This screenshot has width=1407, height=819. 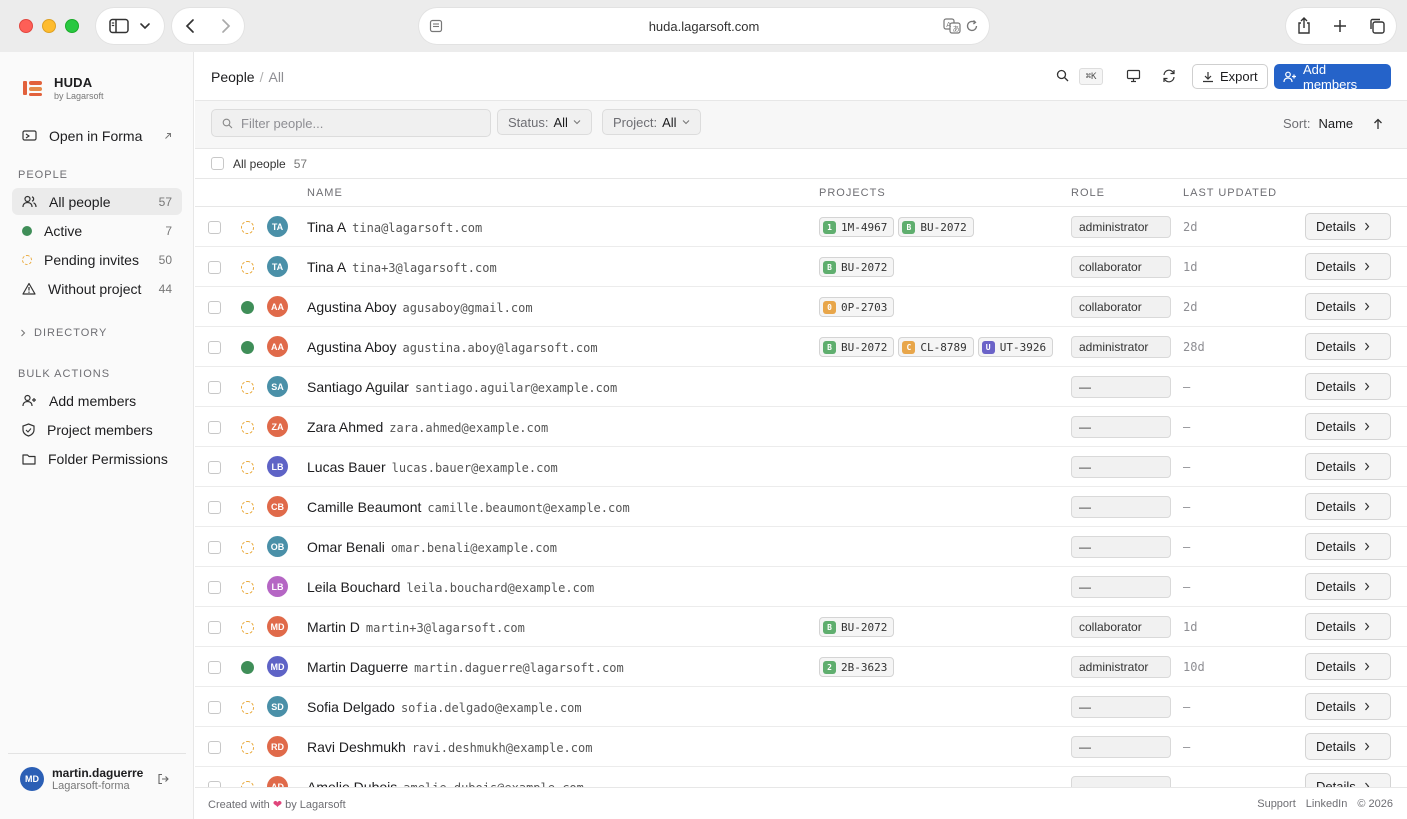 I want to click on directory-toggle: DIRECTORY, so click(x=63, y=333).